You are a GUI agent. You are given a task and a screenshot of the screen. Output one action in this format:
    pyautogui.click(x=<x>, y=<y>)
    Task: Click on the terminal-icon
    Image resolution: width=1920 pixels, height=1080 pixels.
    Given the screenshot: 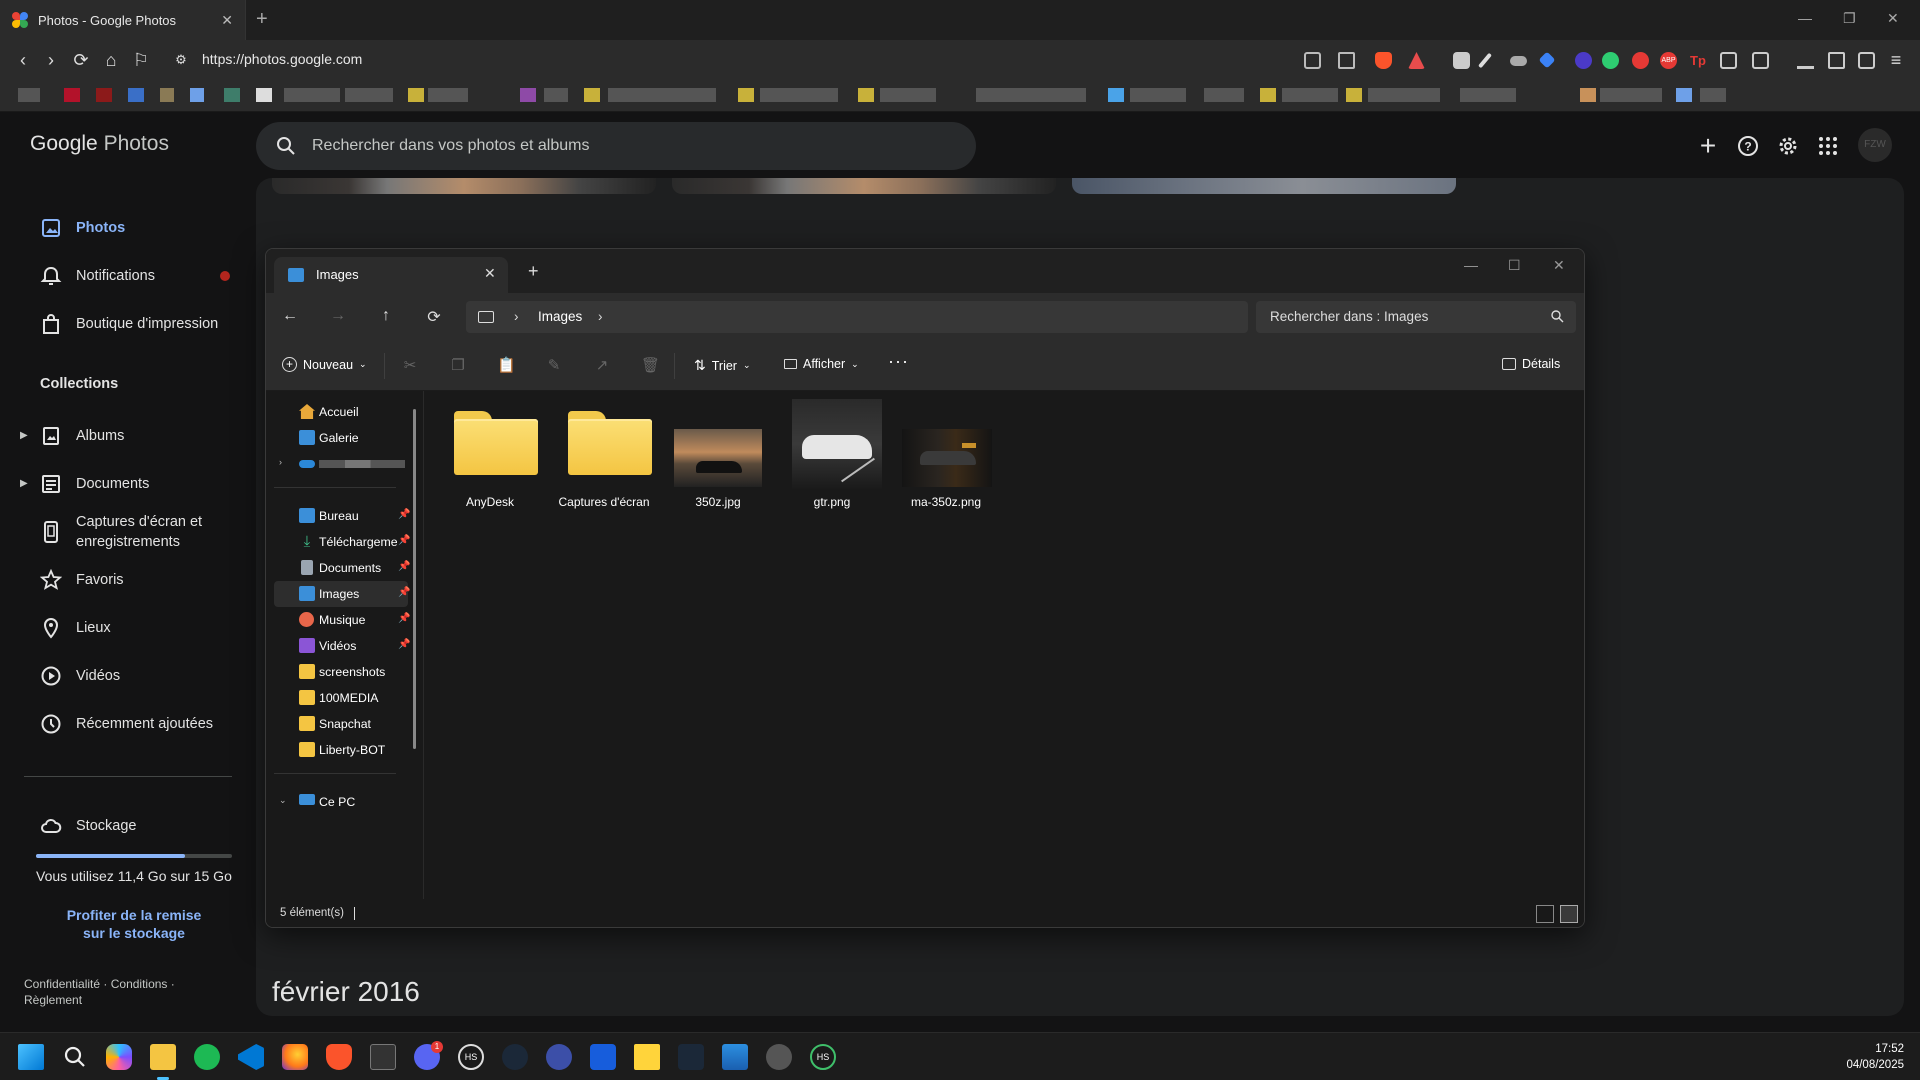 What is the action you would take?
    pyautogui.click(x=383, y=1057)
    